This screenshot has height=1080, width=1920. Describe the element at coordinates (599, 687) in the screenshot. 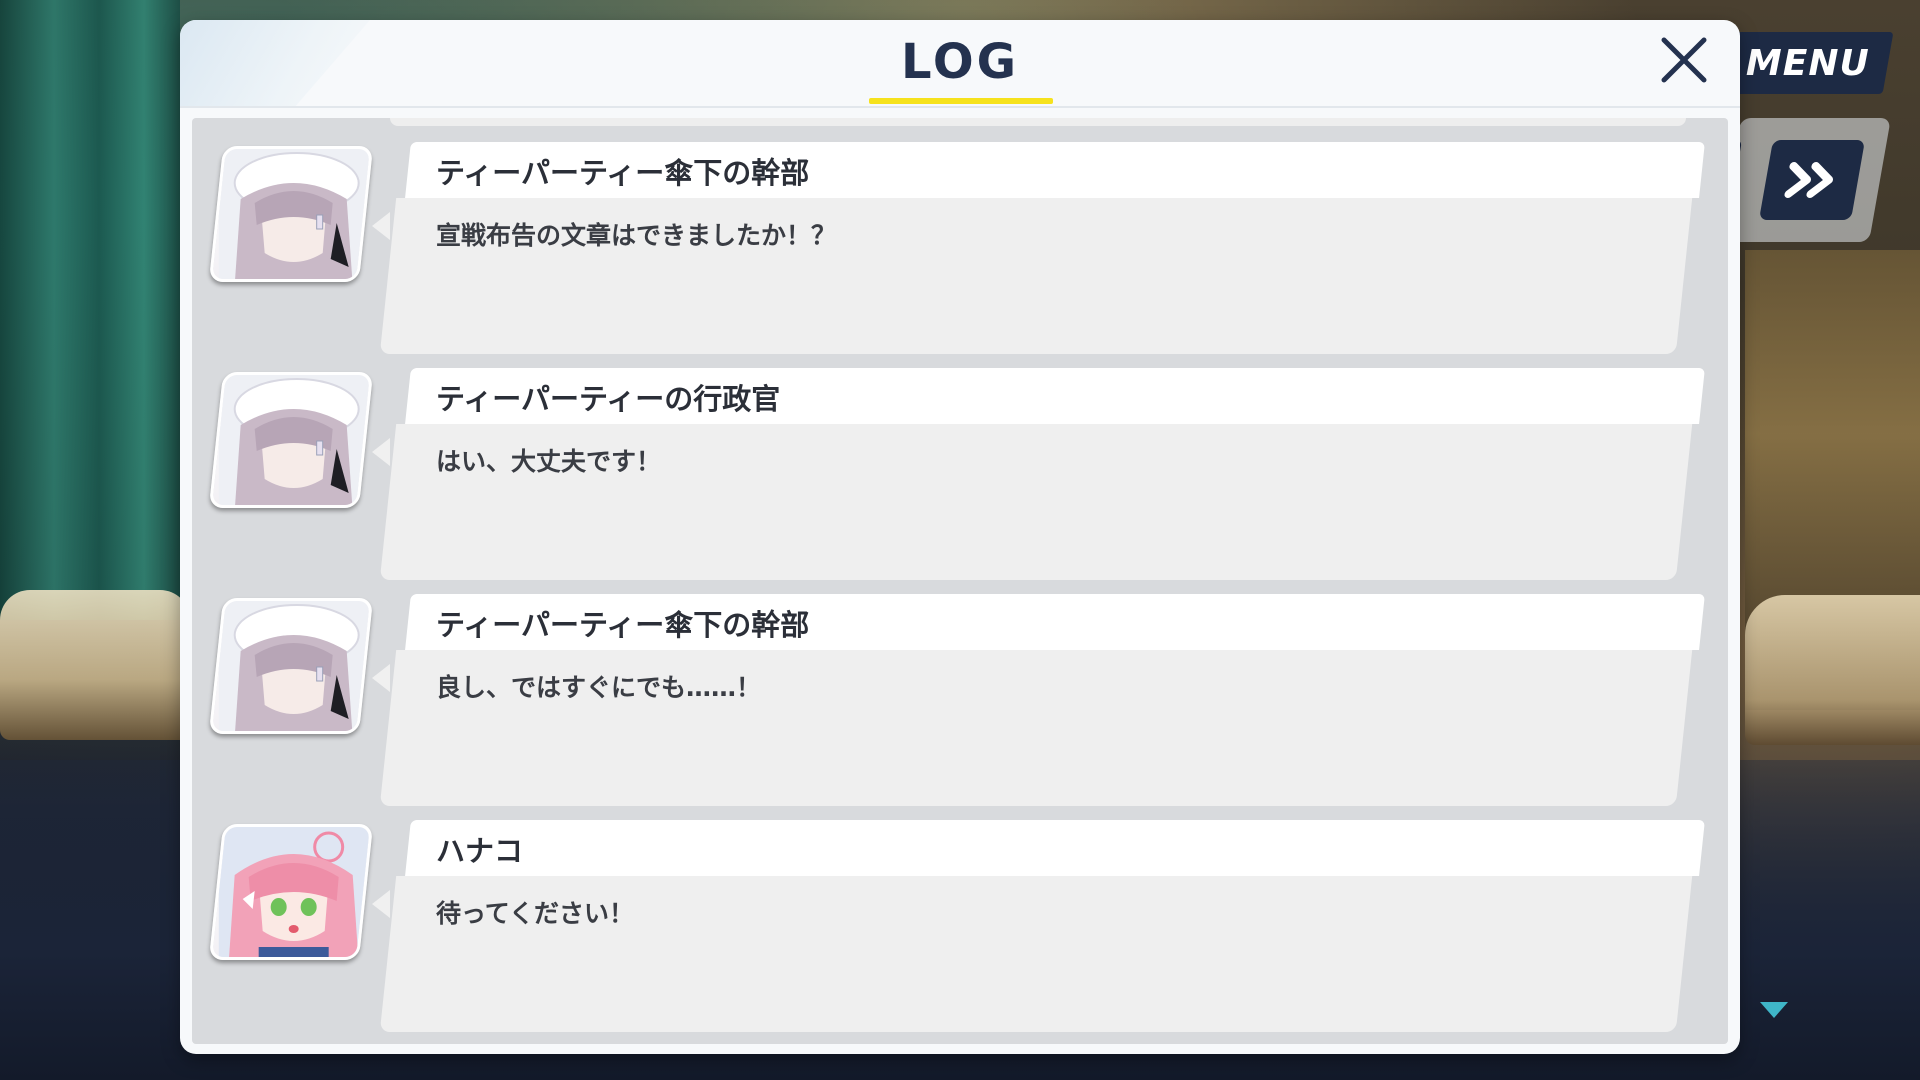

I see `message-text: 良し、ではすぐにでも……！` at that location.